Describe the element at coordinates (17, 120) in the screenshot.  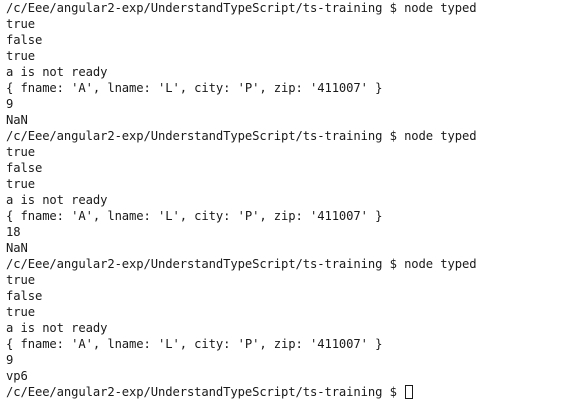
I see `line-8: NaN` at that location.